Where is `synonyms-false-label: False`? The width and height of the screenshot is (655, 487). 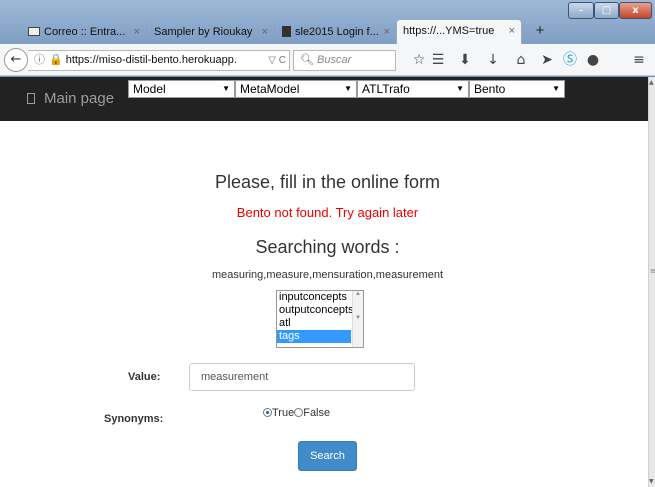
synonyms-false-label: False is located at coordinates (316, 413).